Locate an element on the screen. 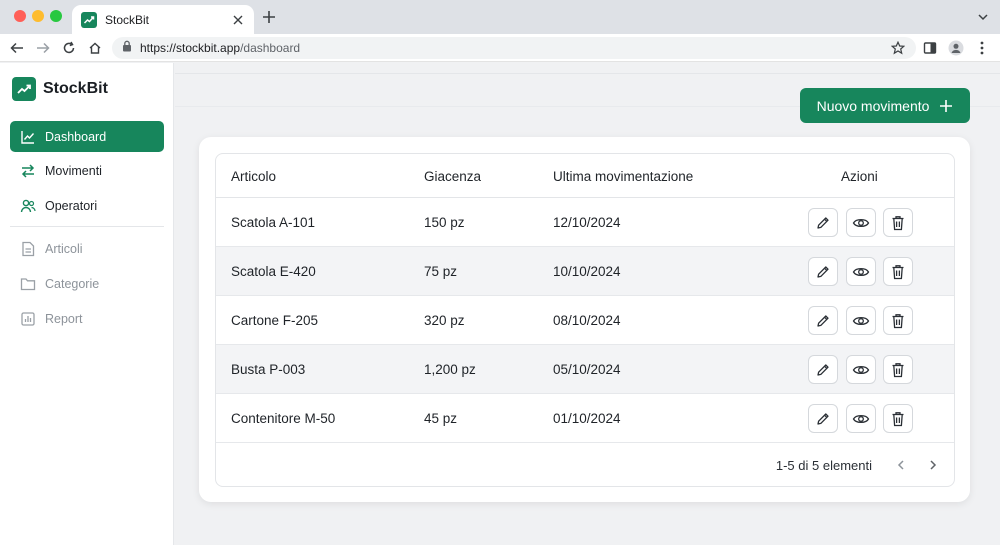 This screenshot has width=1000, height=545. sidebar-item-operatori: Operatori is located at coordinates (87, 205).